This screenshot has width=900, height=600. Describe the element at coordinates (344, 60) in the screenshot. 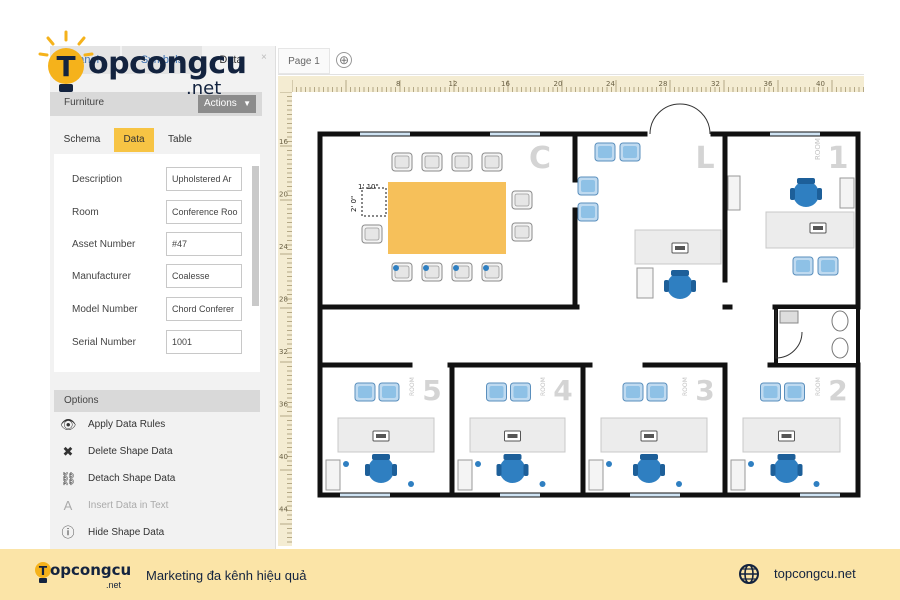

I see `add-page-button: ⊕` at that location.